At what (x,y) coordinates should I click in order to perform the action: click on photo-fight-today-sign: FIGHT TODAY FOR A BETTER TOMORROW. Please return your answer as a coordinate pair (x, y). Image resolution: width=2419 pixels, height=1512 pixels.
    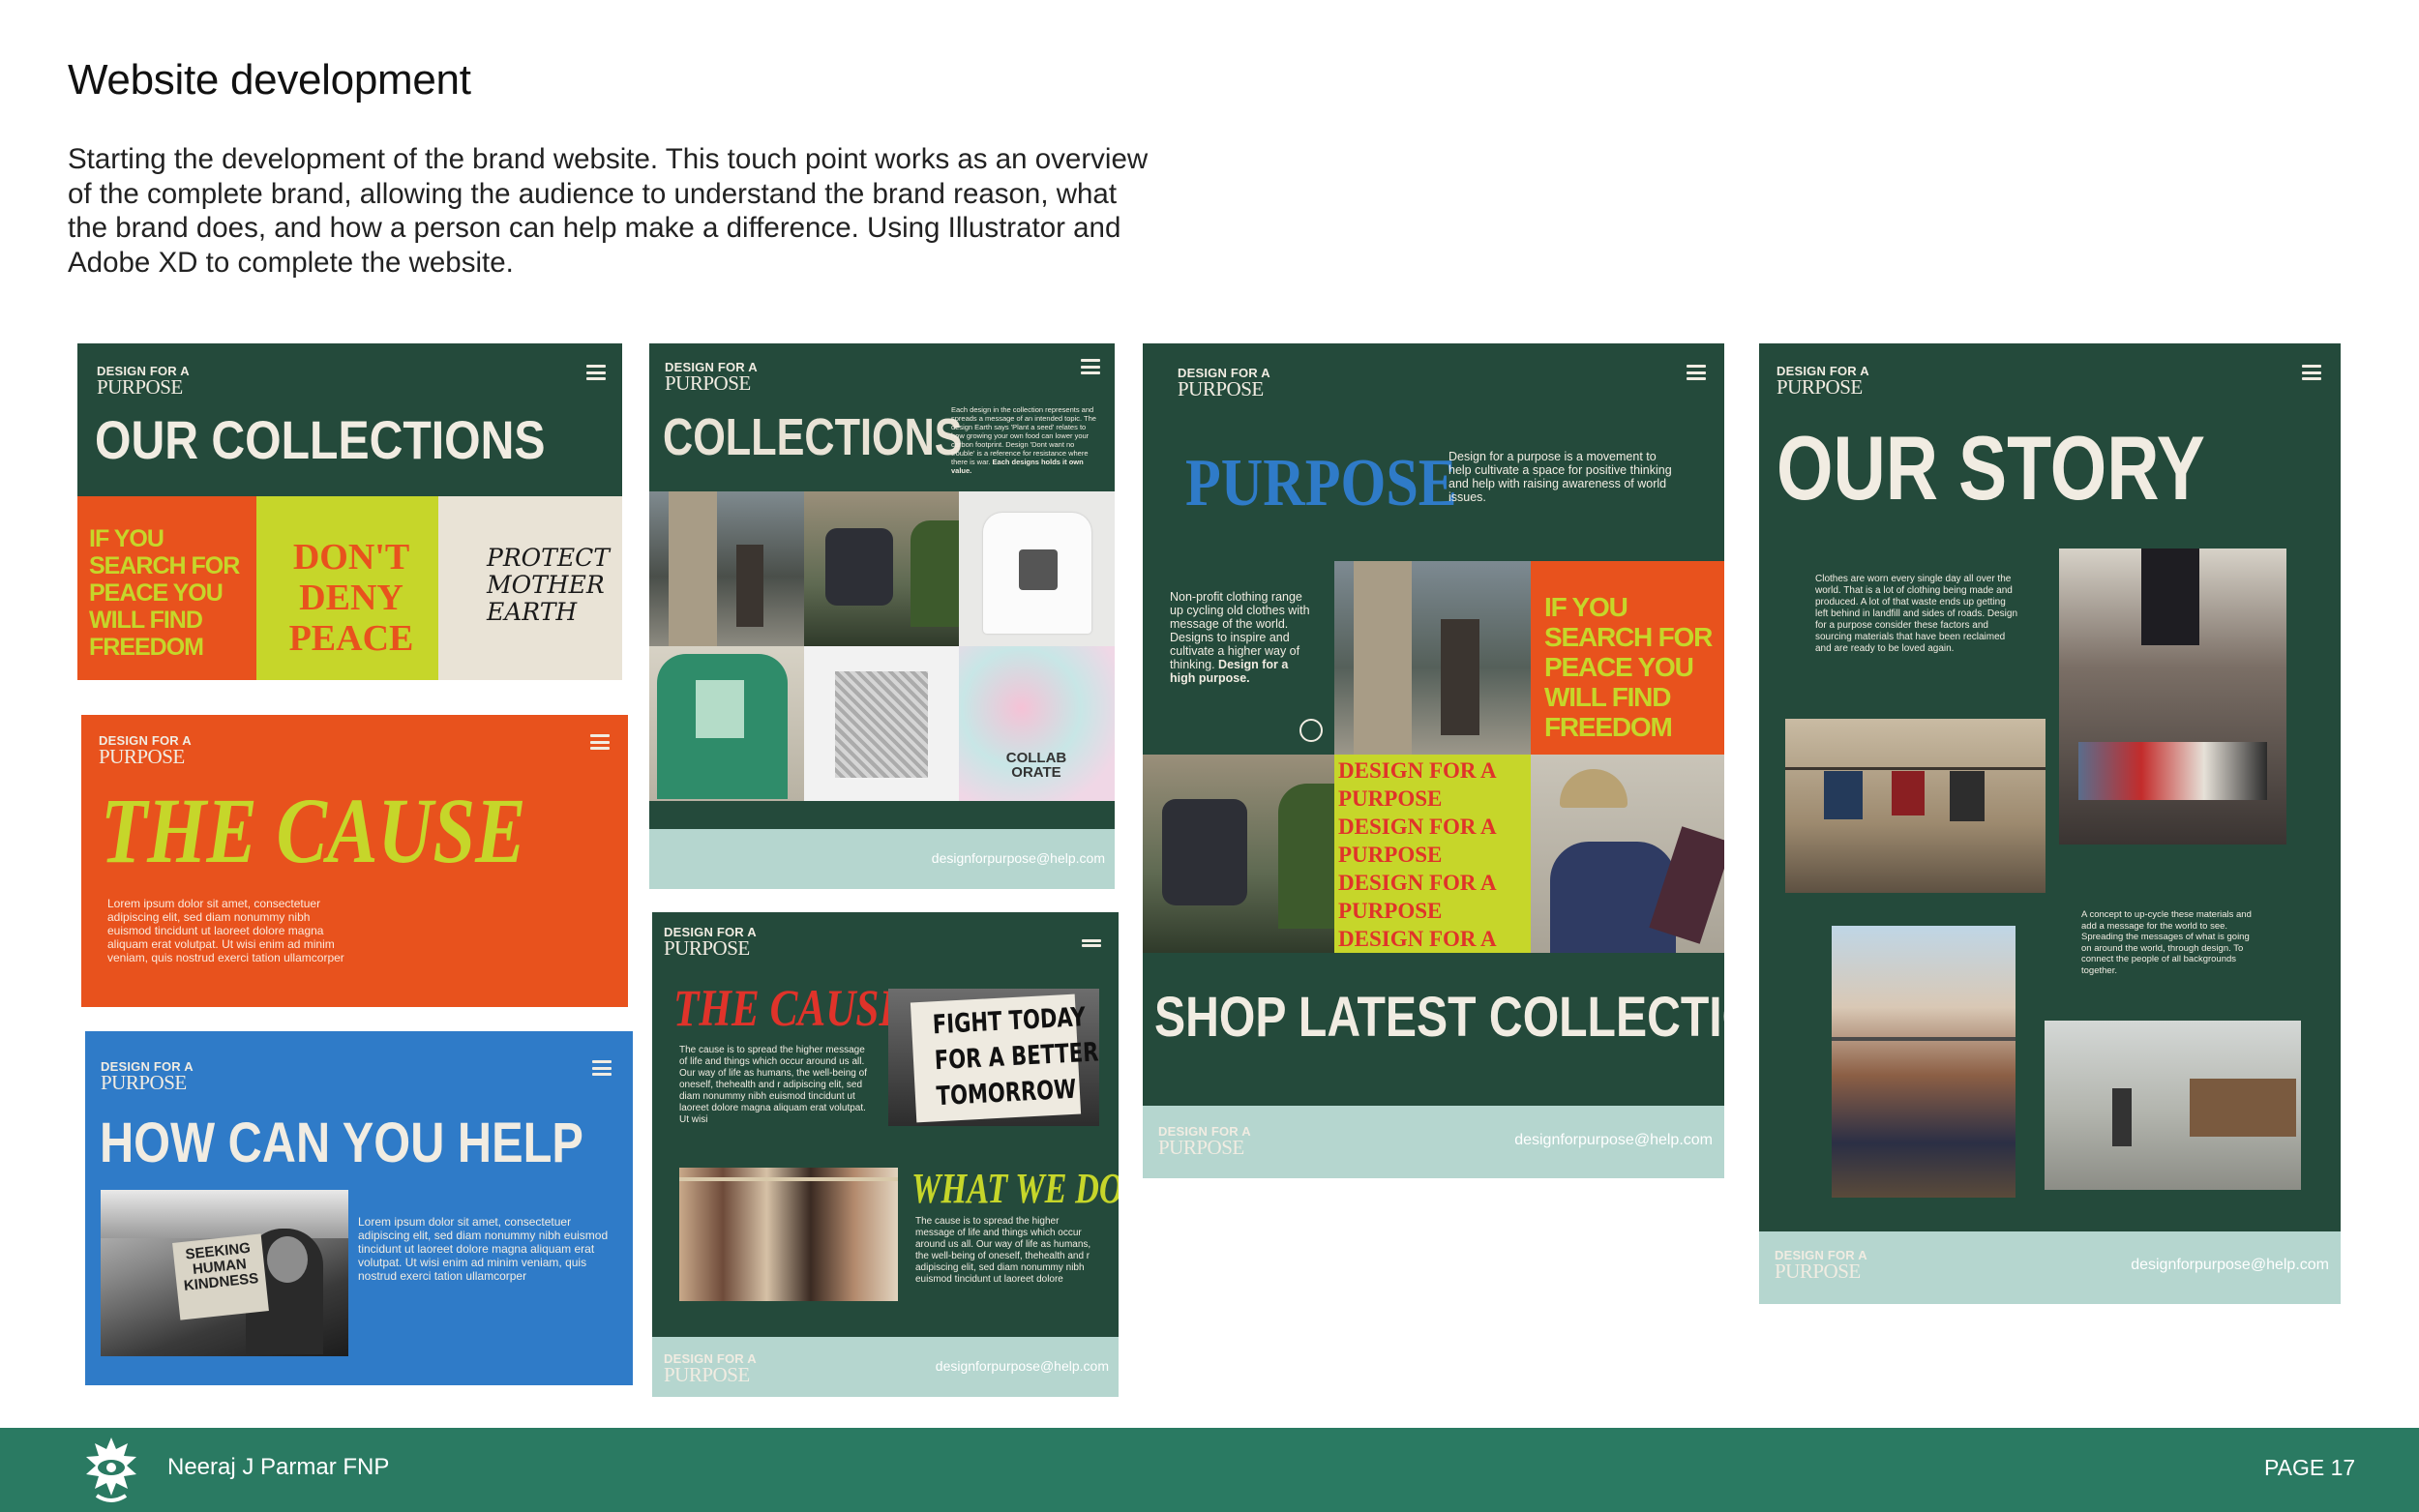
    Looking at the image, I should click on (994, 1057).